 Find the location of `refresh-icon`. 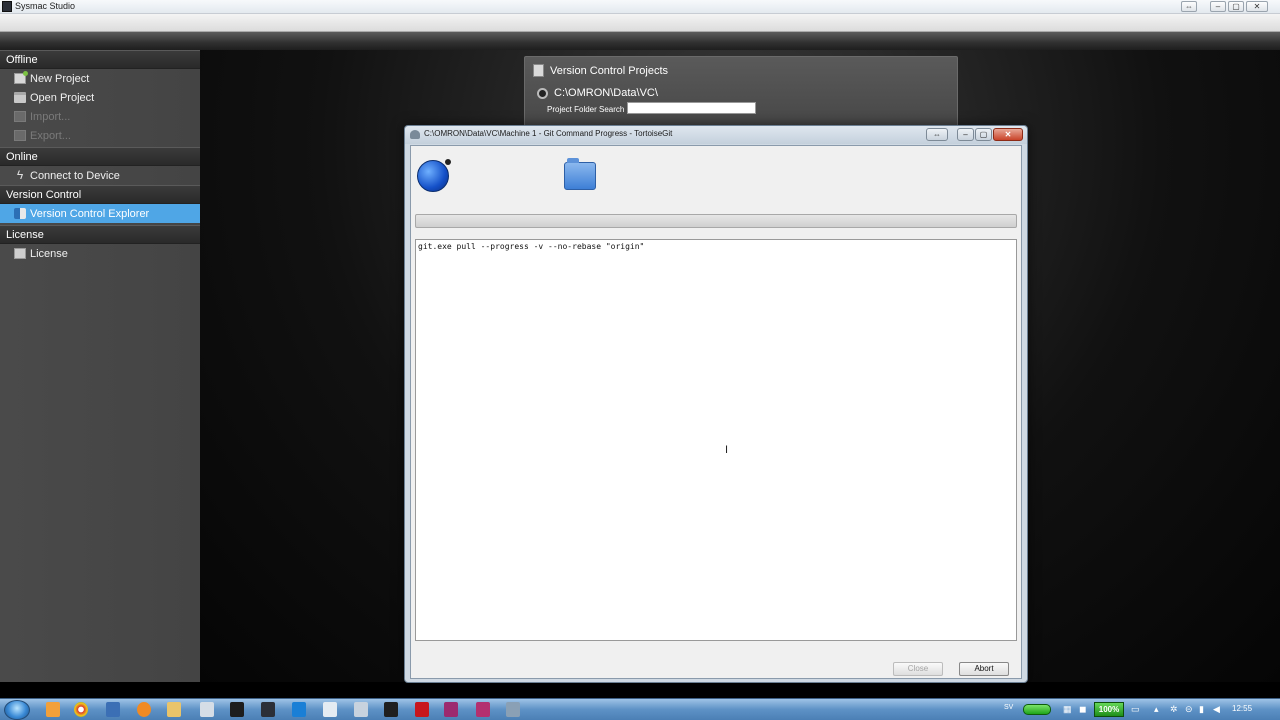

refresh-icon is located at coordinates (542, 93).